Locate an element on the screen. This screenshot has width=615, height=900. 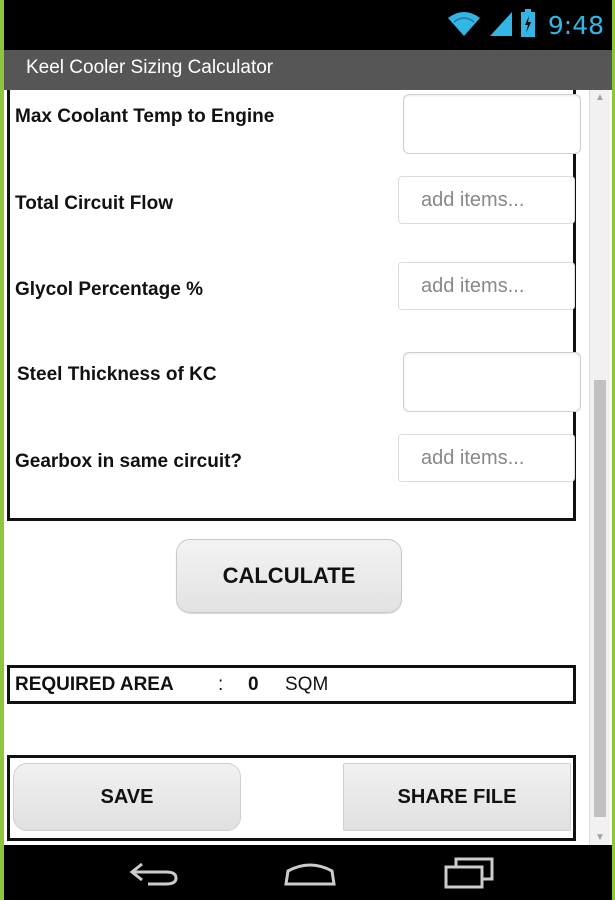
max-coolant-temp-label: Max Coolant Temp to Engine is located at coordinates (145, 116).